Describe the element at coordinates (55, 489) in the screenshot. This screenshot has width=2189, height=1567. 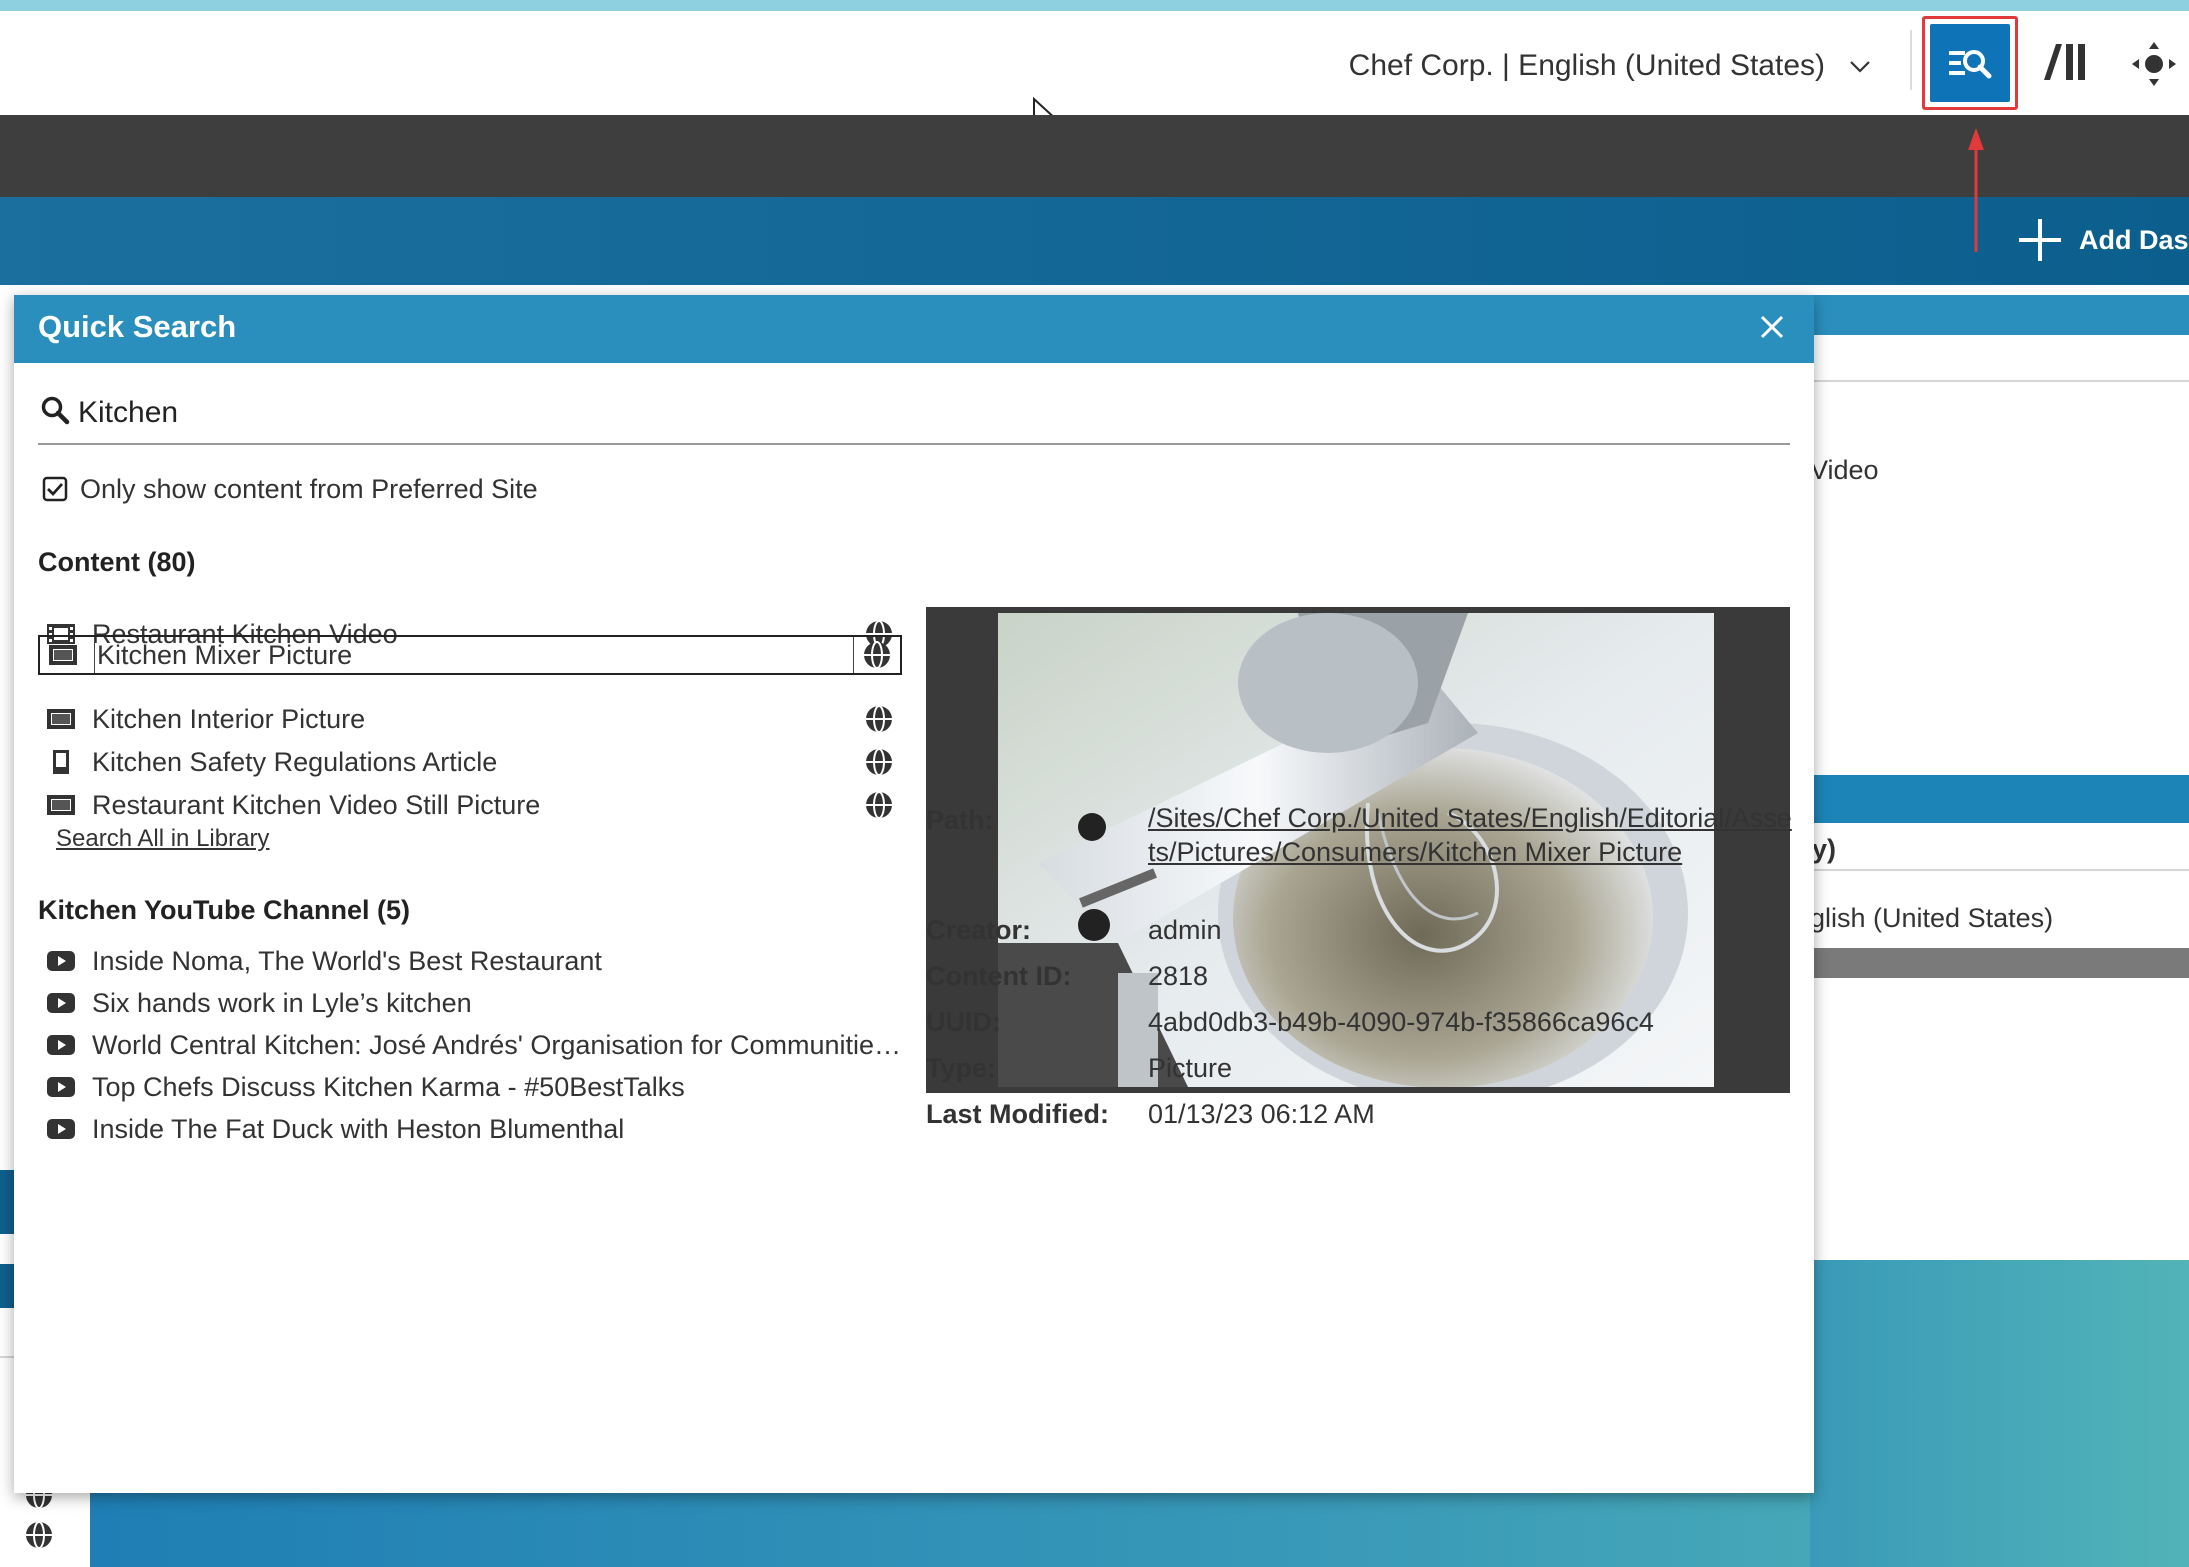
I see `checkbox-checked-icon` at that location.